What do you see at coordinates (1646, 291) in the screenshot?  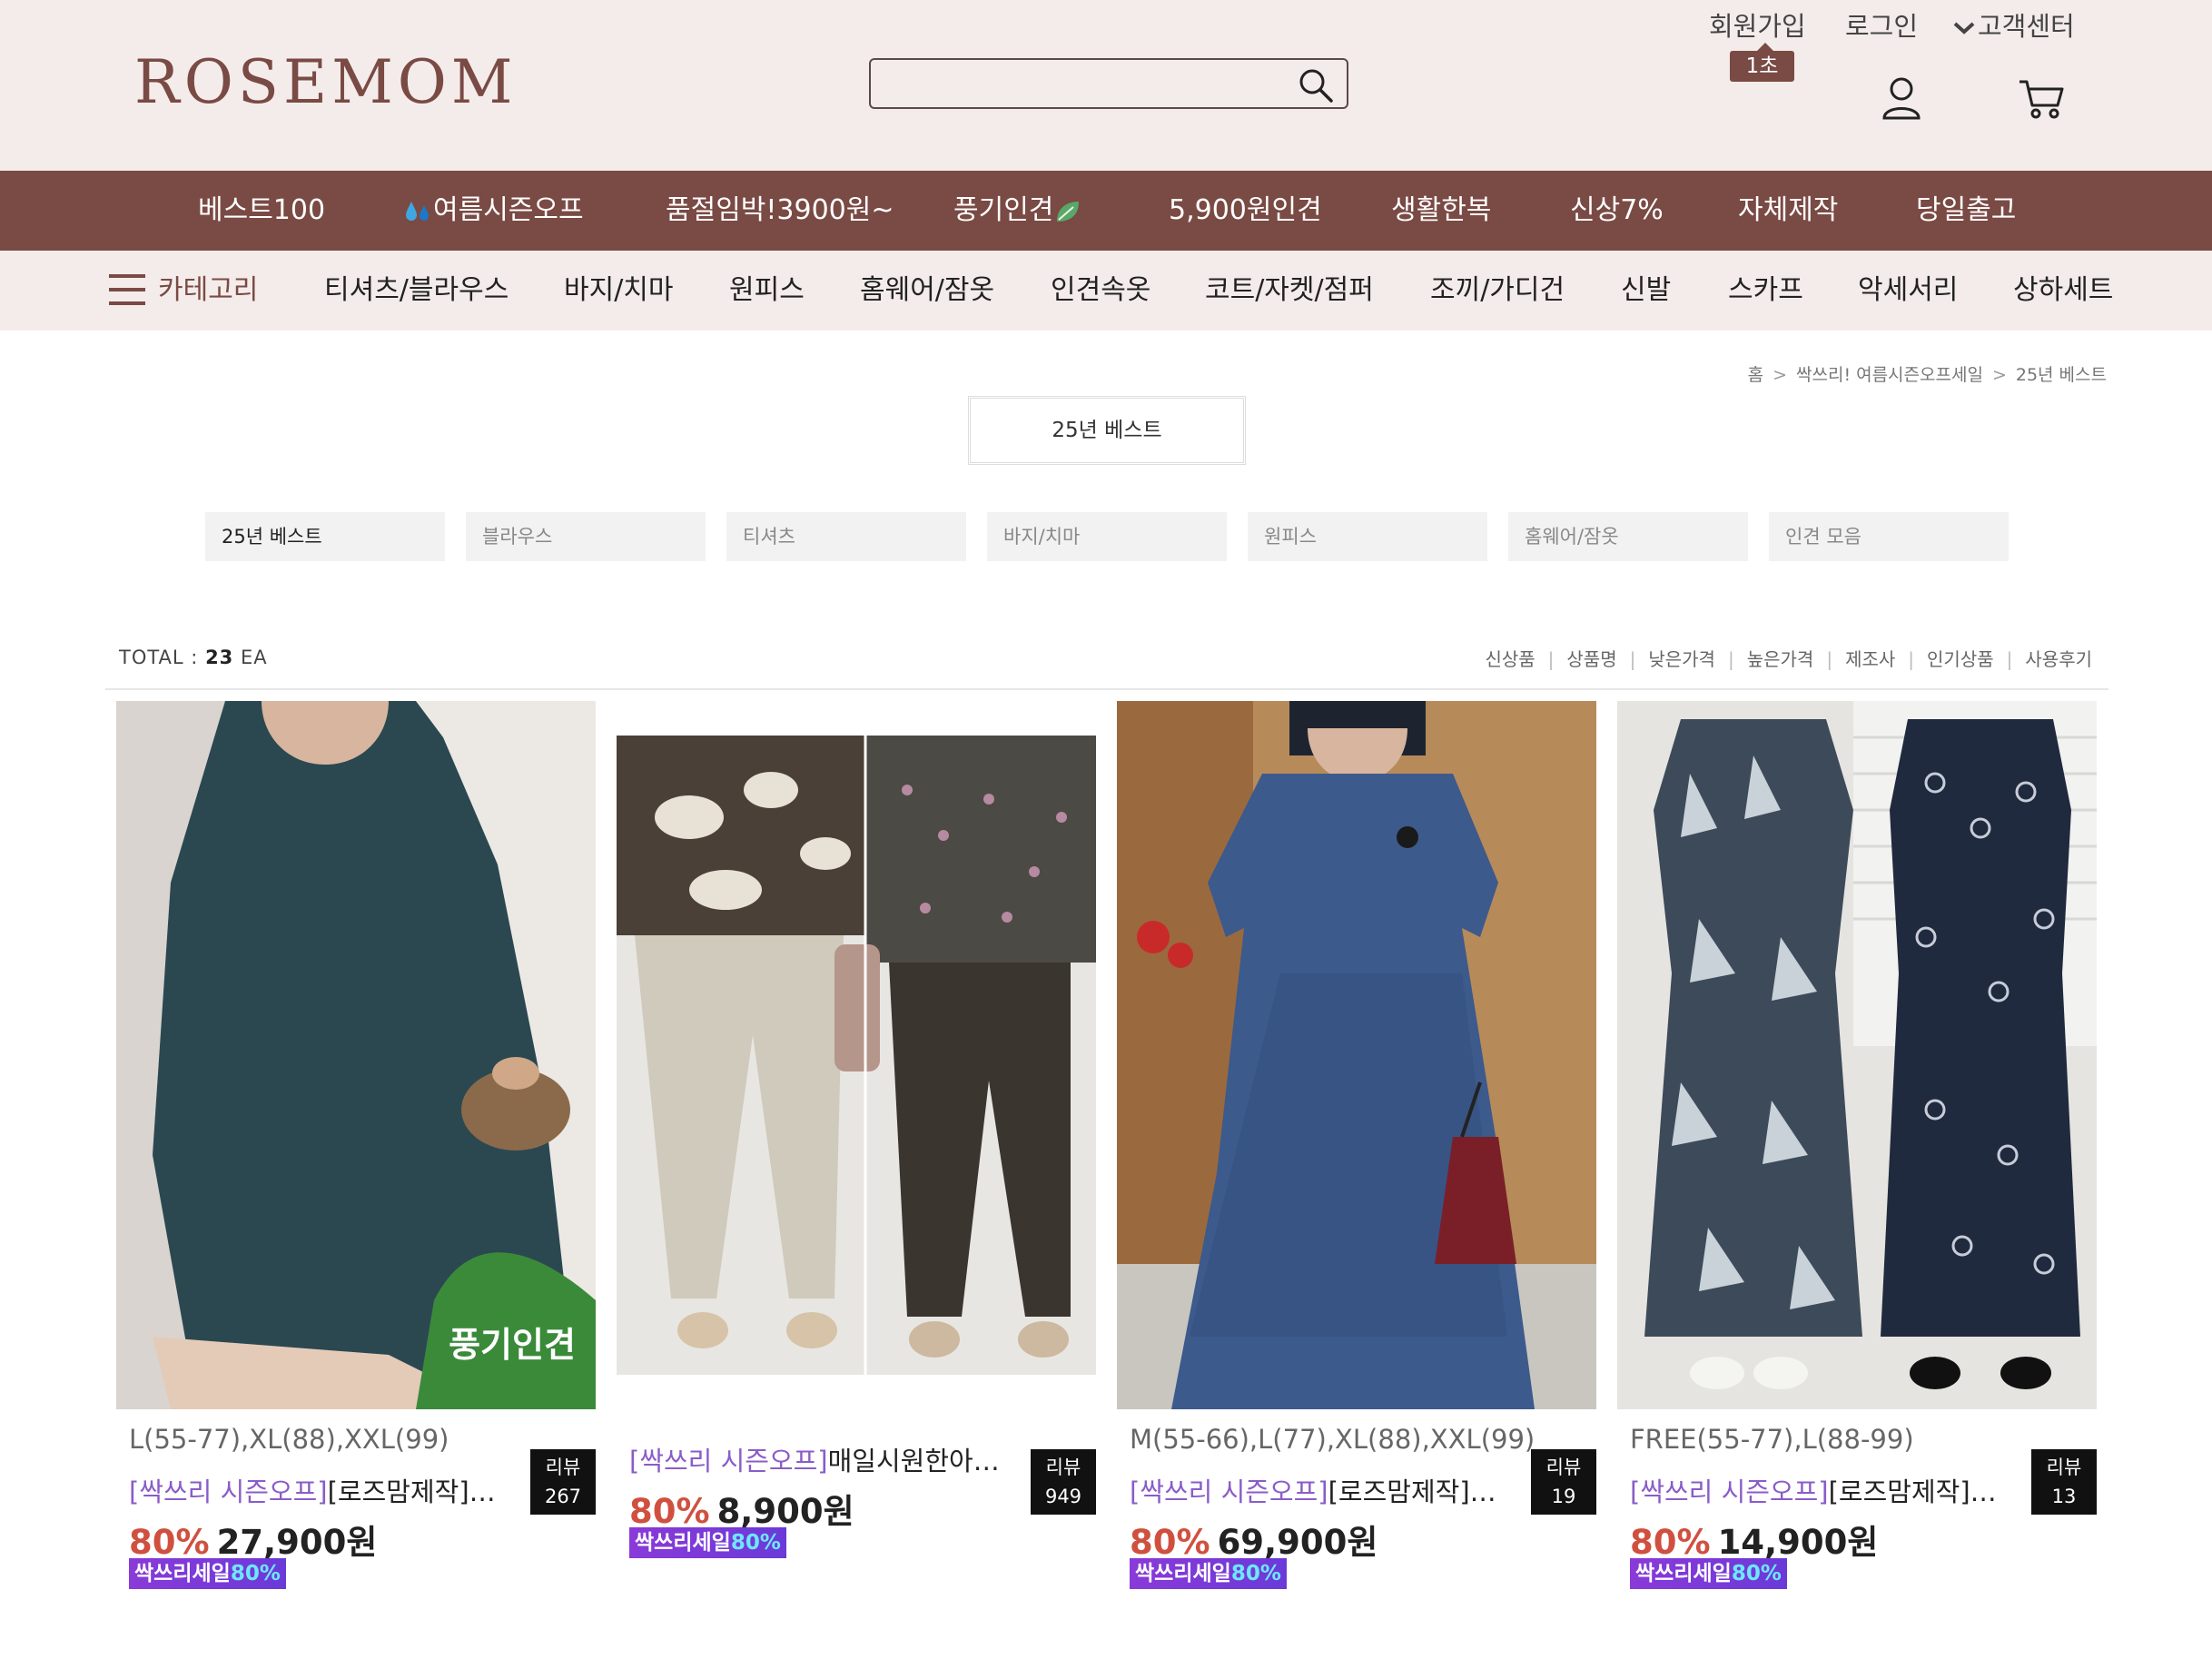 I see `category-item: 신발` at bounding box center [1646, 291].